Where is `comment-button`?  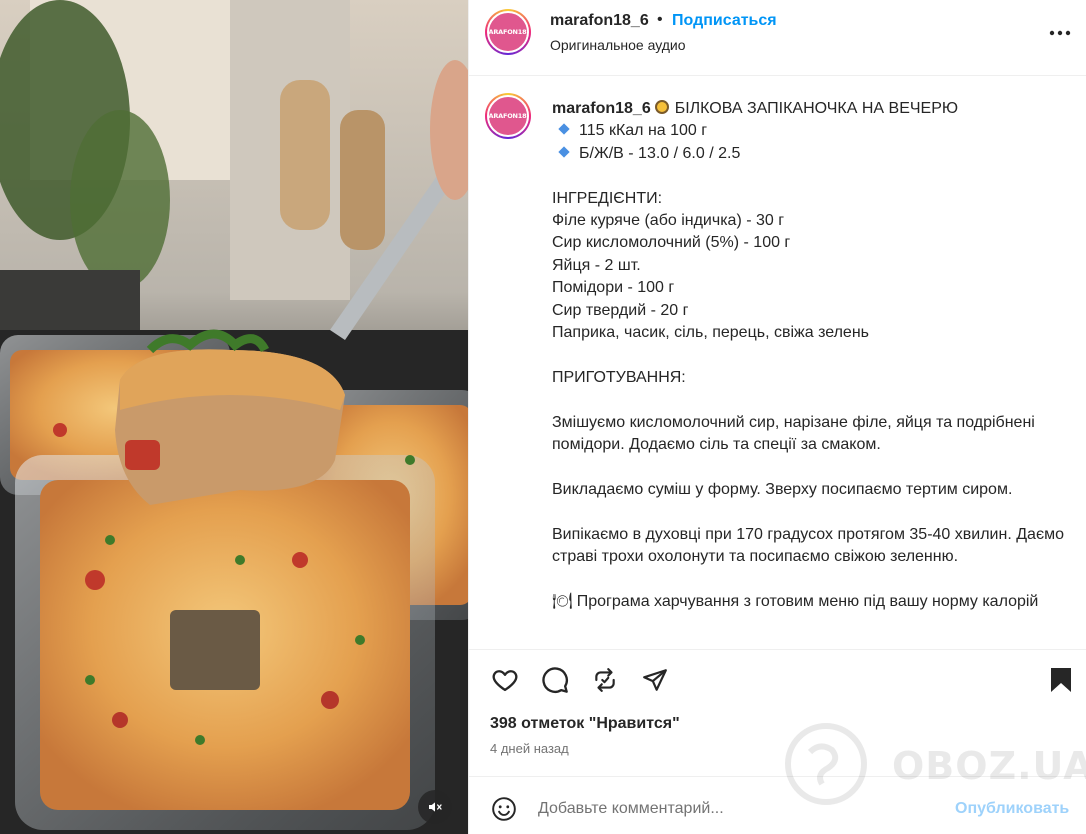 comment-button is located at coordinates (555, 680).